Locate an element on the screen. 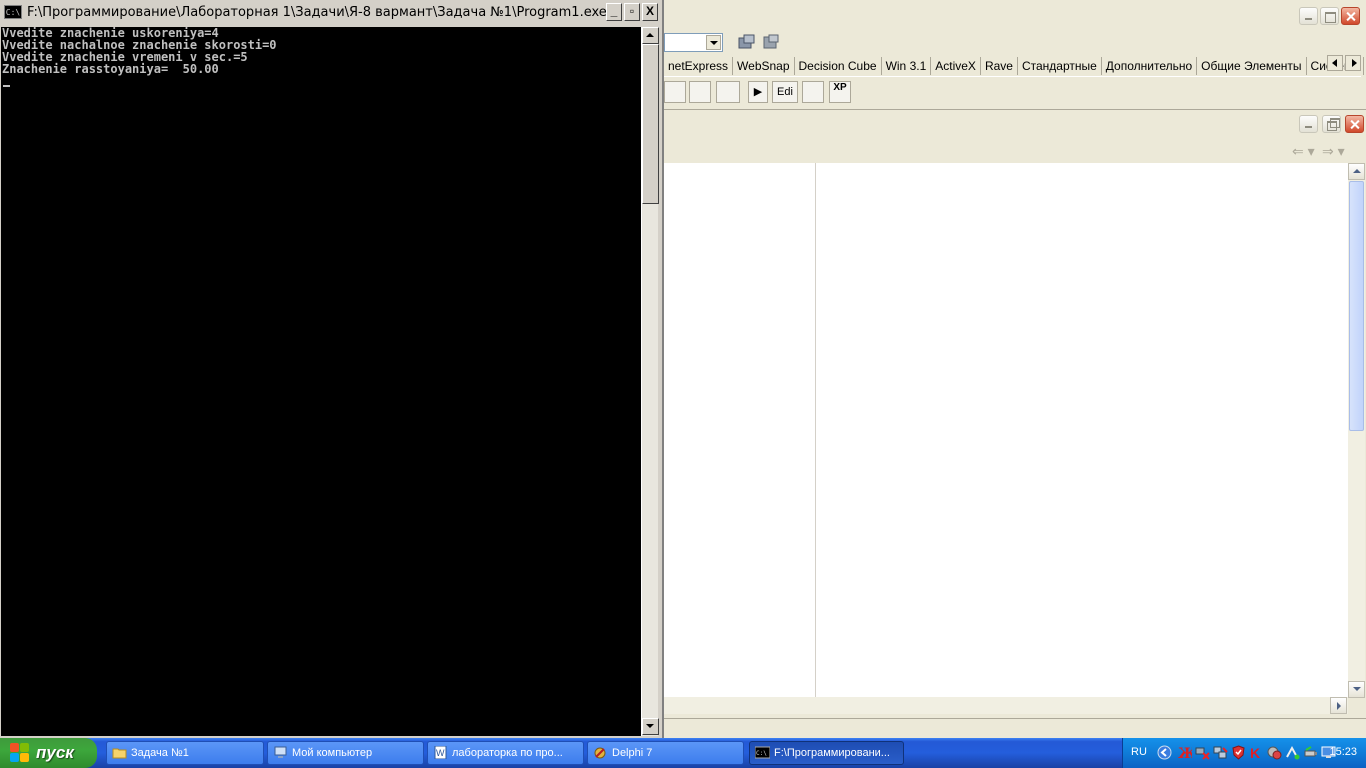  windows-logo-icon is located at coordinates (20, 753).